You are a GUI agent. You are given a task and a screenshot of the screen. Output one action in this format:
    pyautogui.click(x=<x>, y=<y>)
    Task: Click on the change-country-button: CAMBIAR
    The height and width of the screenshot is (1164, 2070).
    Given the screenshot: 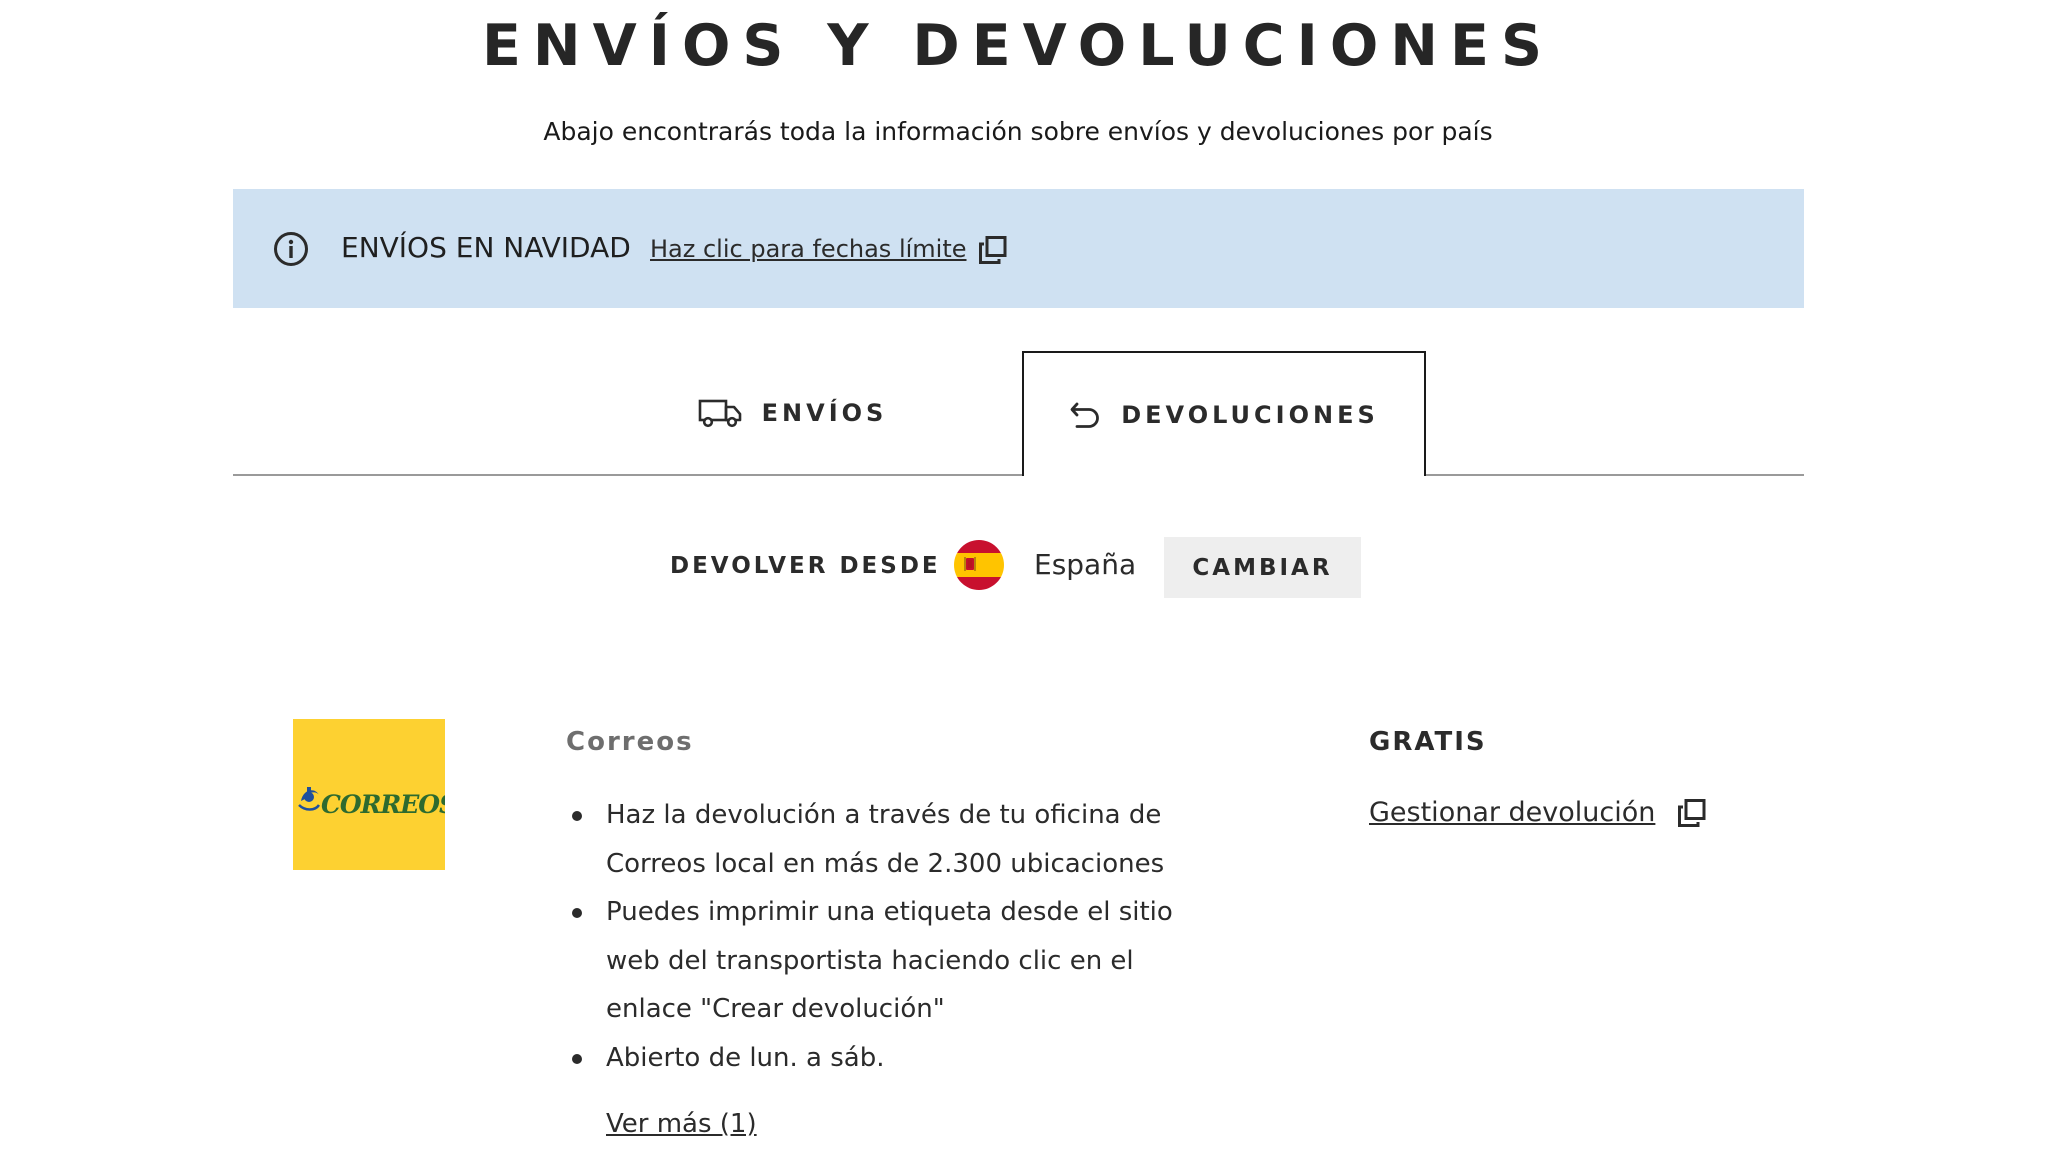 What is the action you would take?
    pyautogui.click(x=1262, y=567)
    